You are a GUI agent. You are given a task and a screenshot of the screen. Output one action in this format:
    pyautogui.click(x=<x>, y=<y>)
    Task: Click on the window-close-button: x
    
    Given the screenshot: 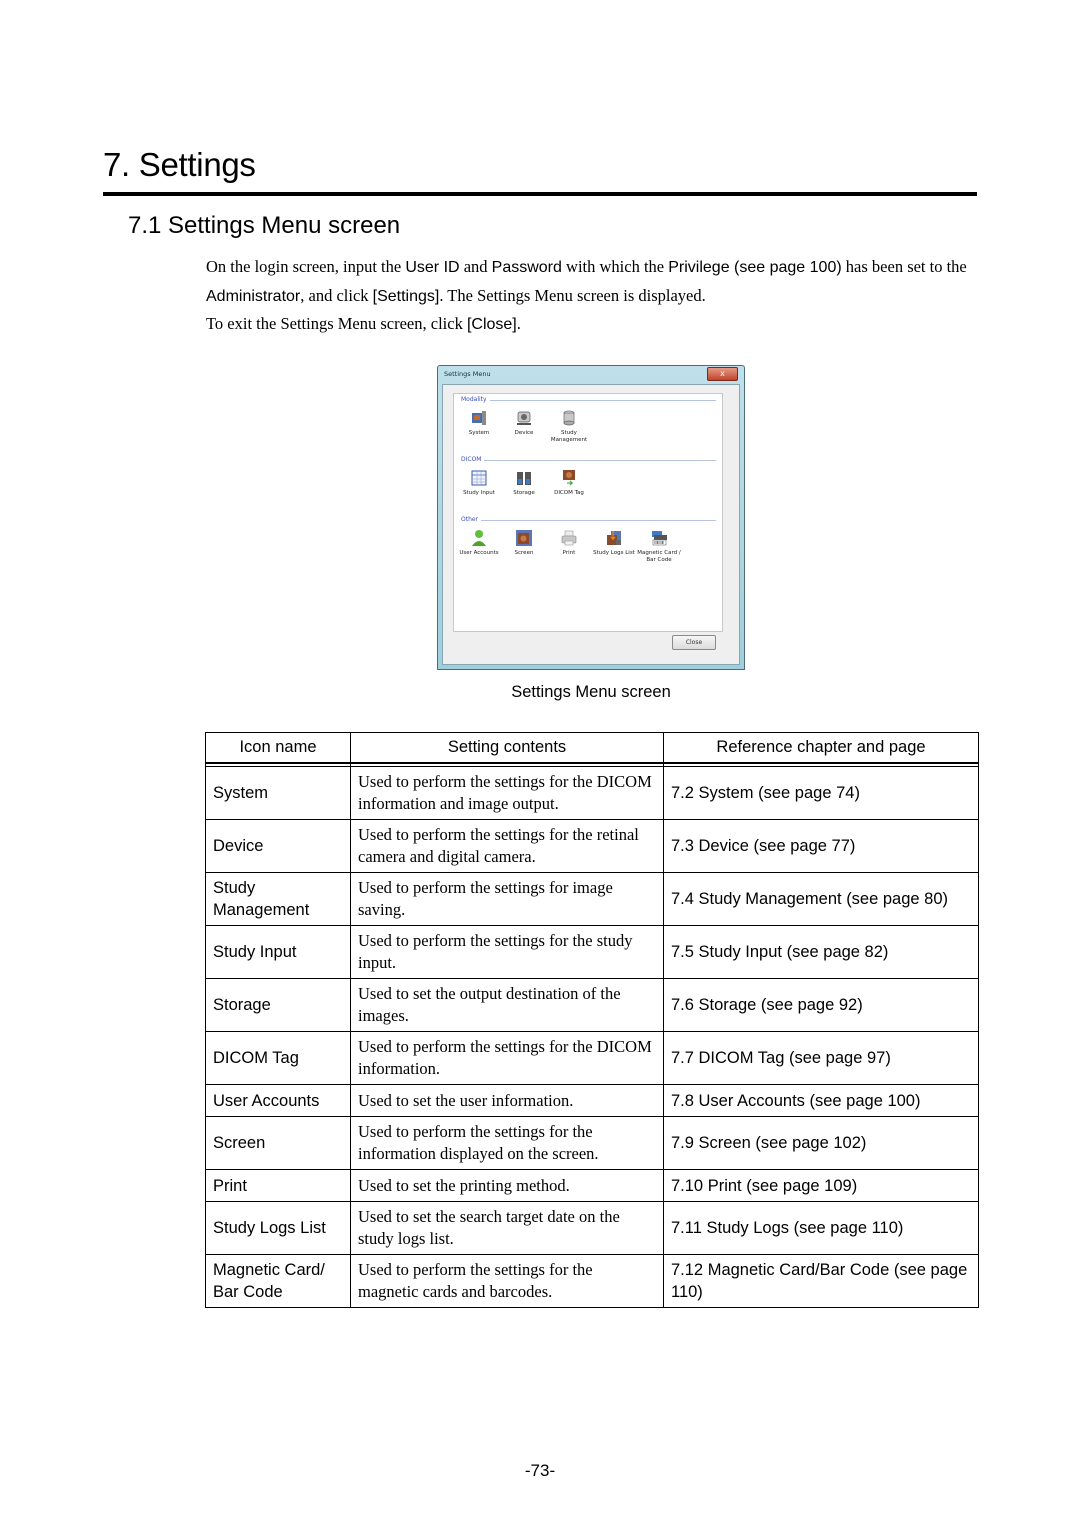 What is the action you would take?
    pyautogui.click(x=722, y=374)
    